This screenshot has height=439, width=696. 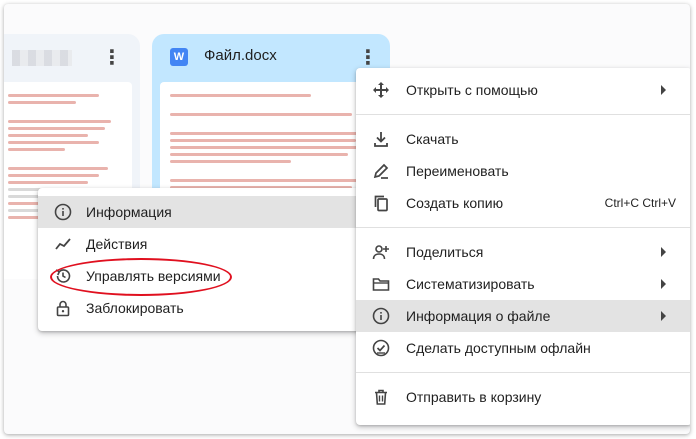 I want to click on download-icon, so click(x=381, y=139).